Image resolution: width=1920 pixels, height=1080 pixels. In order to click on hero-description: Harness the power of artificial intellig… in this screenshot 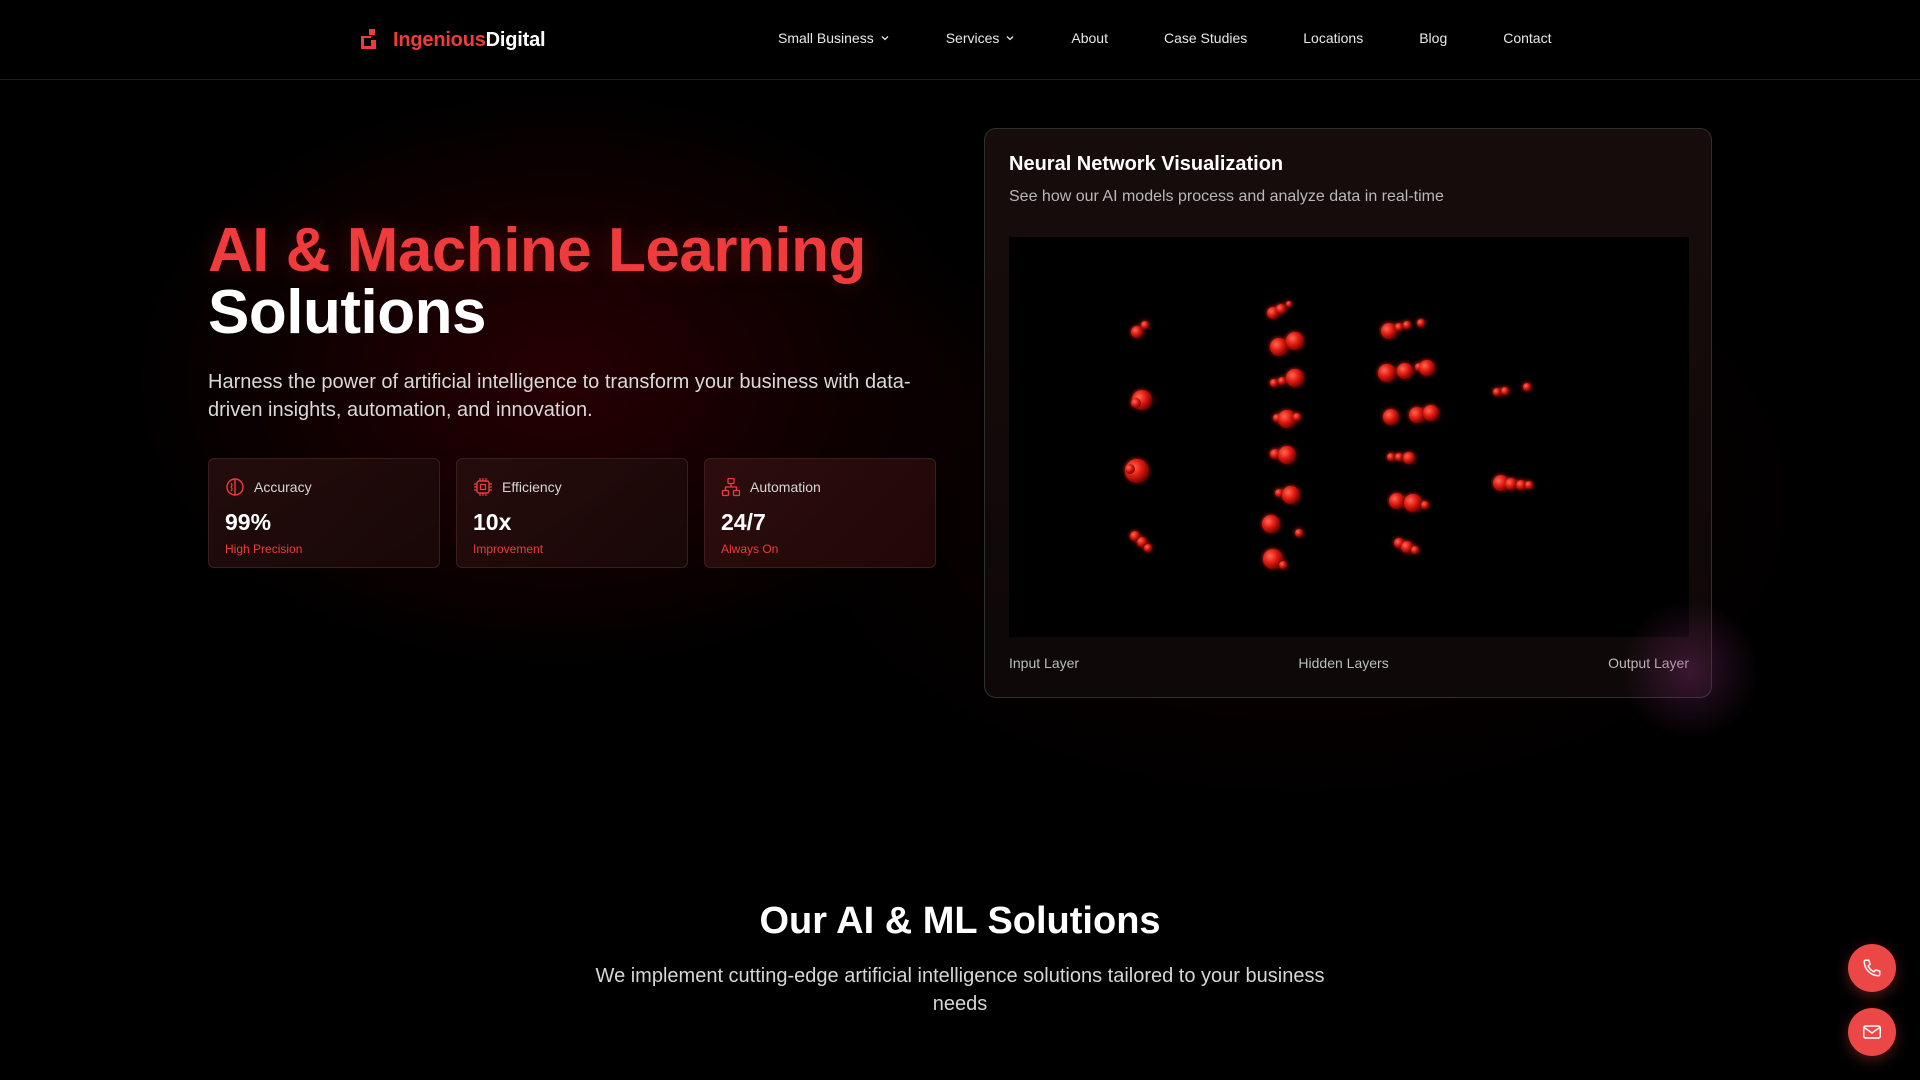, I will do `click(559, 396)`.